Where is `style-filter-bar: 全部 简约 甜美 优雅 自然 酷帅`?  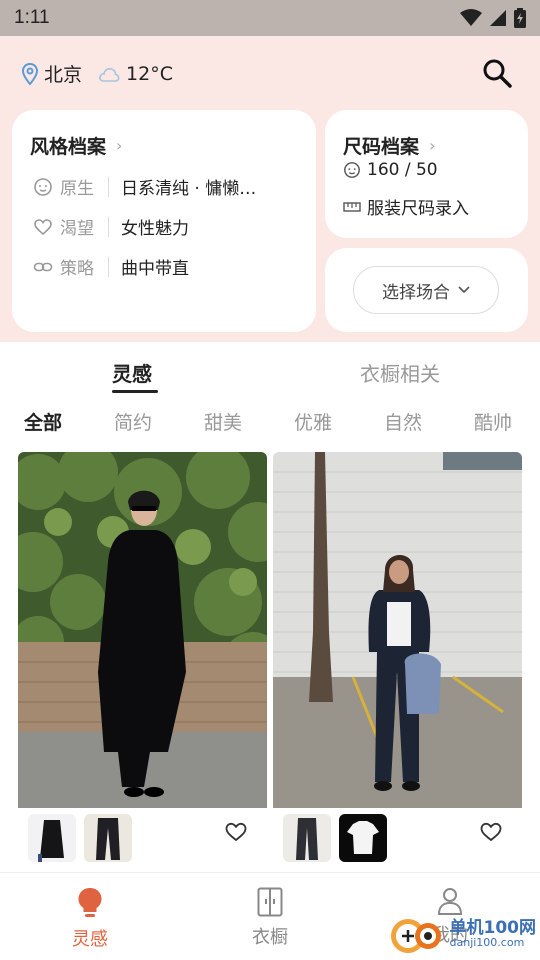
style-filter-bar: 全部 简约 甜美 优雅 自然 酷帅 is located at coordinates (270, 423).